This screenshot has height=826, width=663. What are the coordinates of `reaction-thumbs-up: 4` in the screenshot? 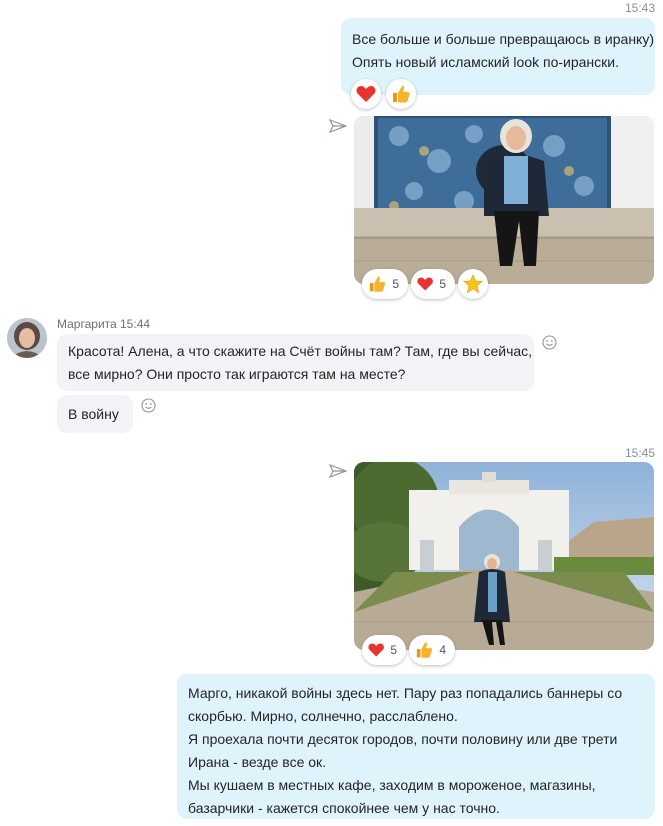 It's located at (432, 650).